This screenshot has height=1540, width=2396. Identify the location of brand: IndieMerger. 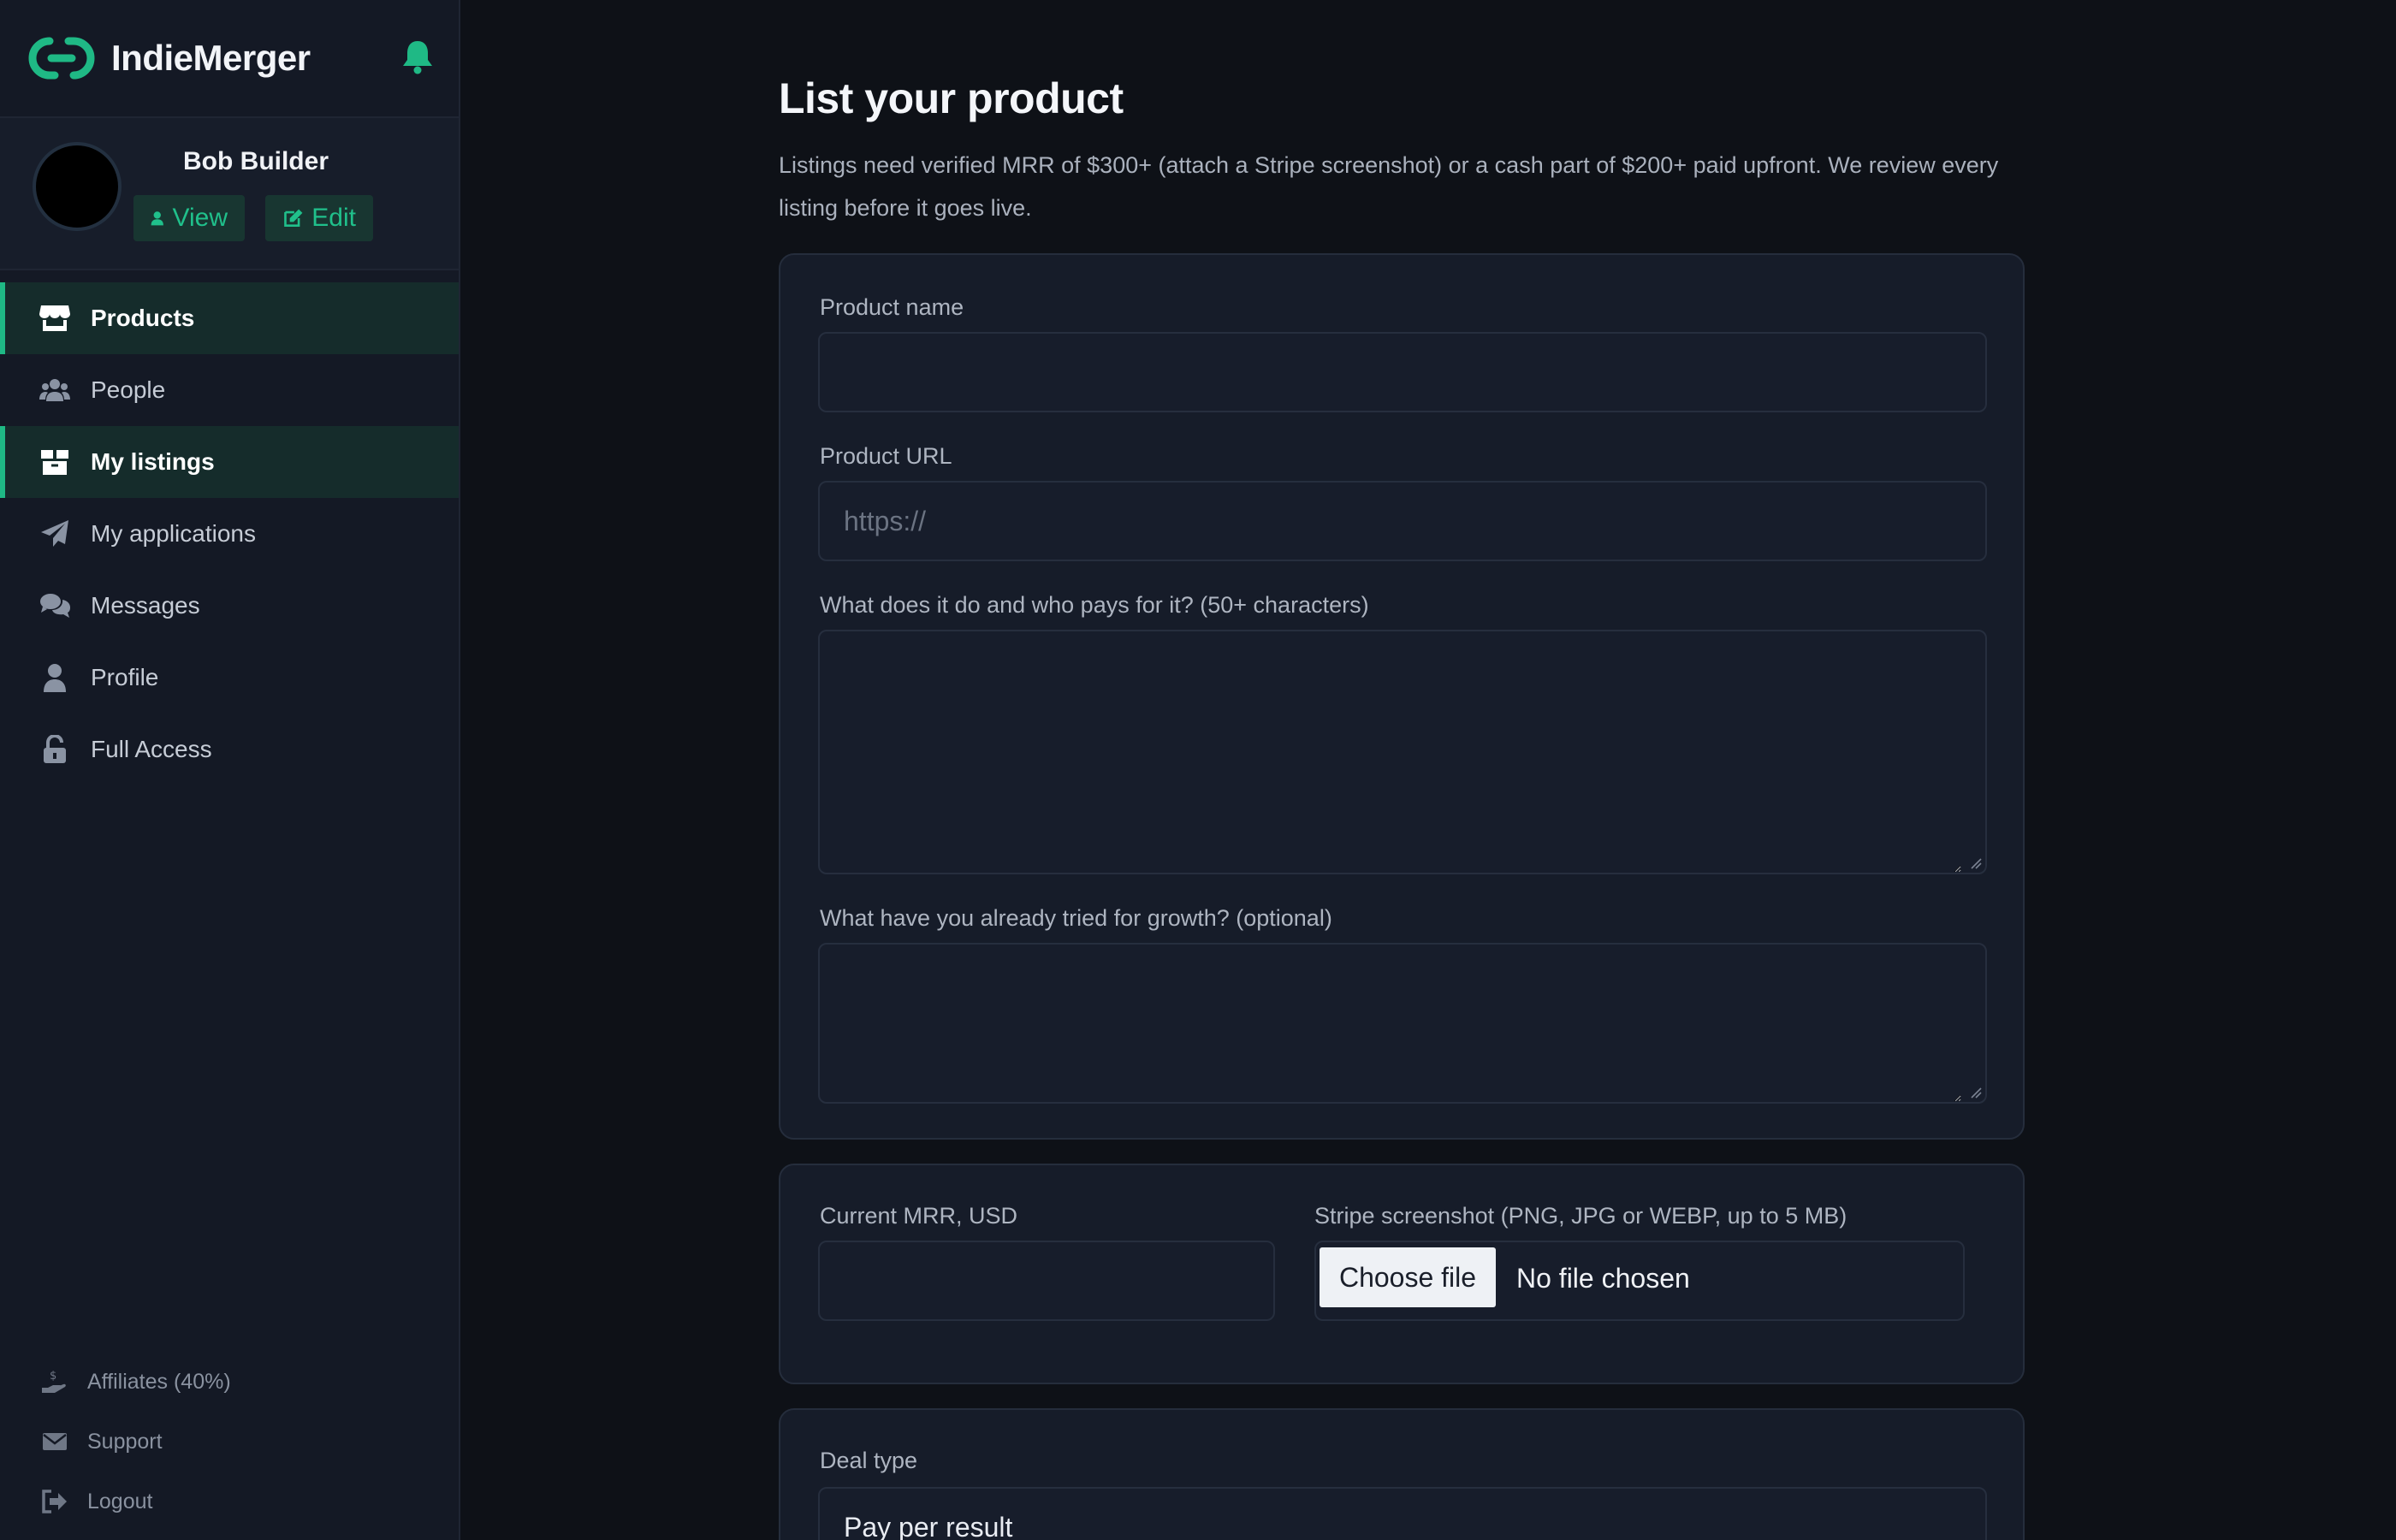
(229, 58).